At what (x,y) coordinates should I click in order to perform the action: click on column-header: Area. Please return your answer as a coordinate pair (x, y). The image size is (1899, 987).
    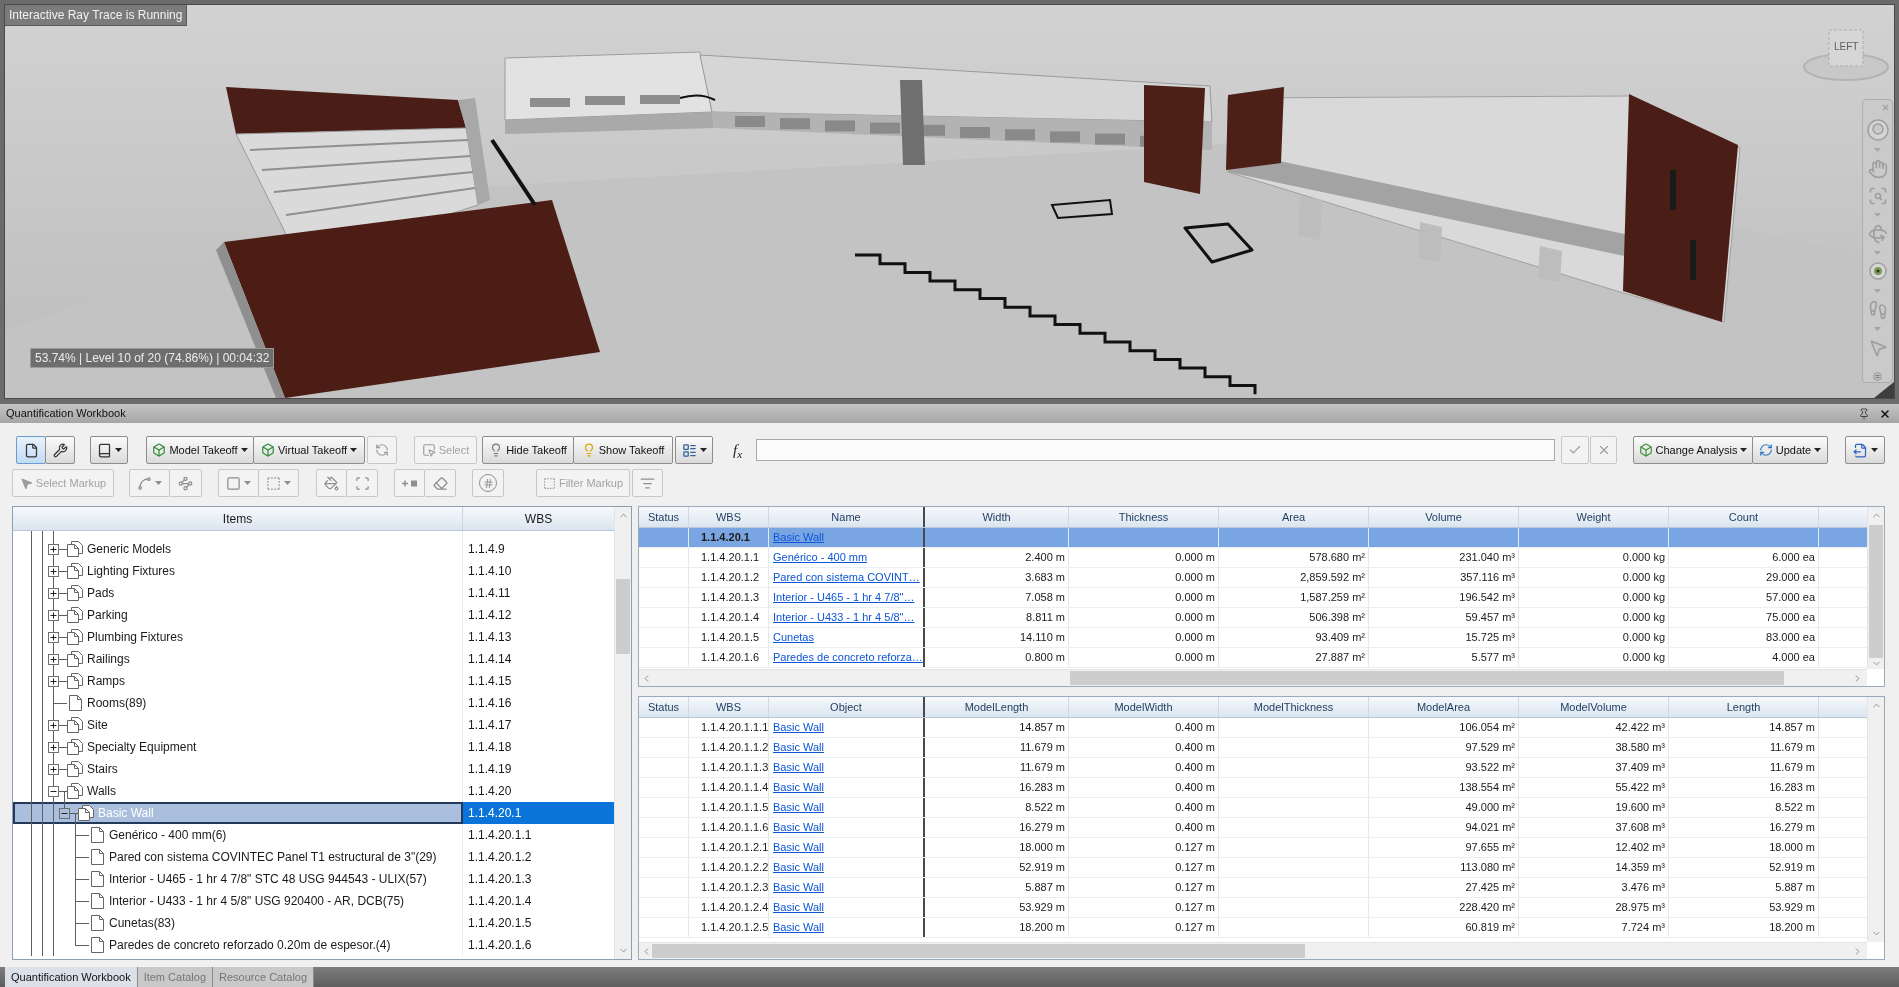
    Looking at the image, I should click on (1294, 517).